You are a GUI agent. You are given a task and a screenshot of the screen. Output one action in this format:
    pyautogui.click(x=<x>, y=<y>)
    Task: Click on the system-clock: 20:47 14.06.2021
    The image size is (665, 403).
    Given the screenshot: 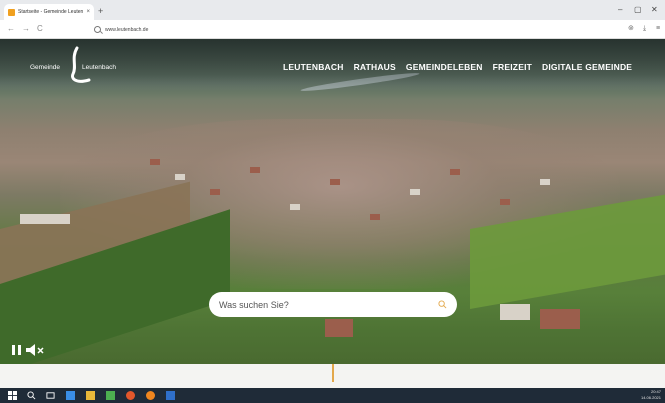 What is the action you would take?
    pyautogui.click(x=651, y=395)
    